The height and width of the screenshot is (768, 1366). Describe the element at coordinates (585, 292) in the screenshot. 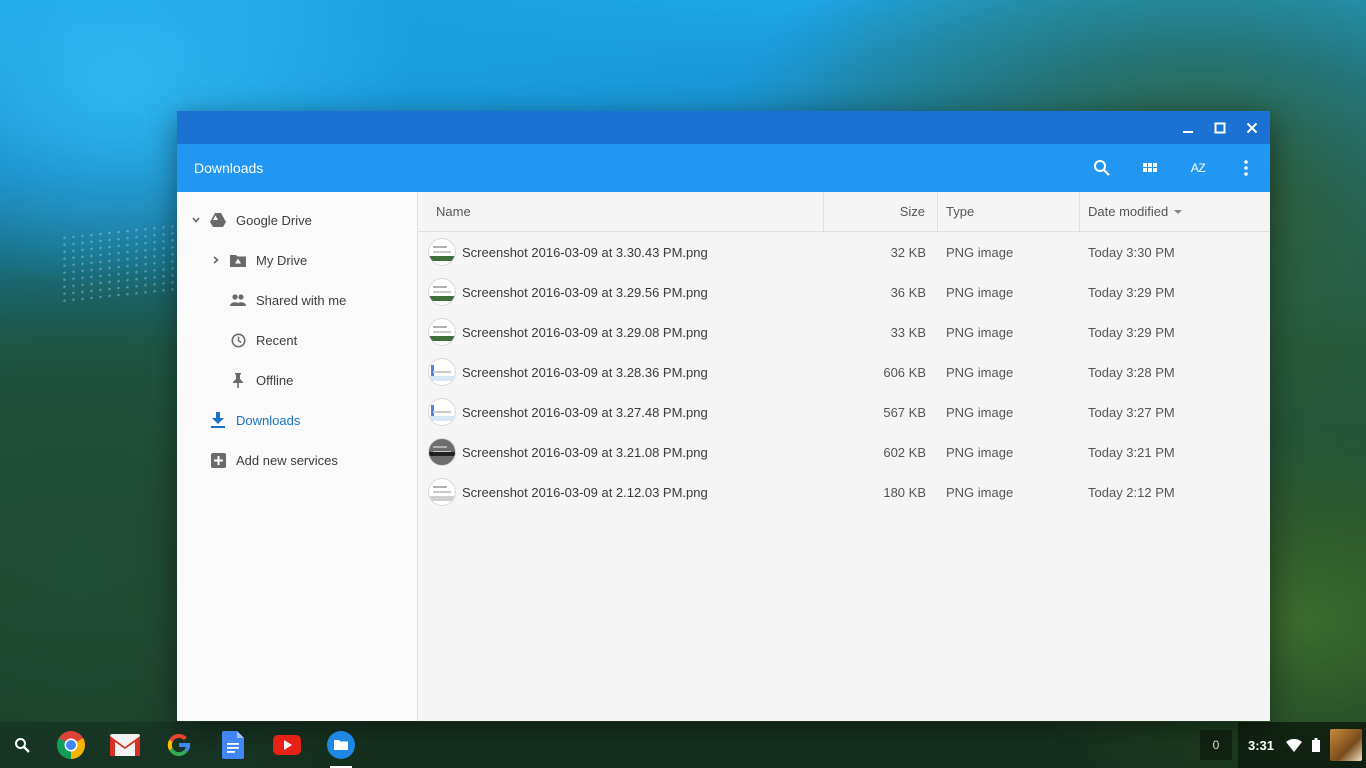

I see `file-name: Screenshot 2016-03-09 at 3.29.56 PM.png` at that location.